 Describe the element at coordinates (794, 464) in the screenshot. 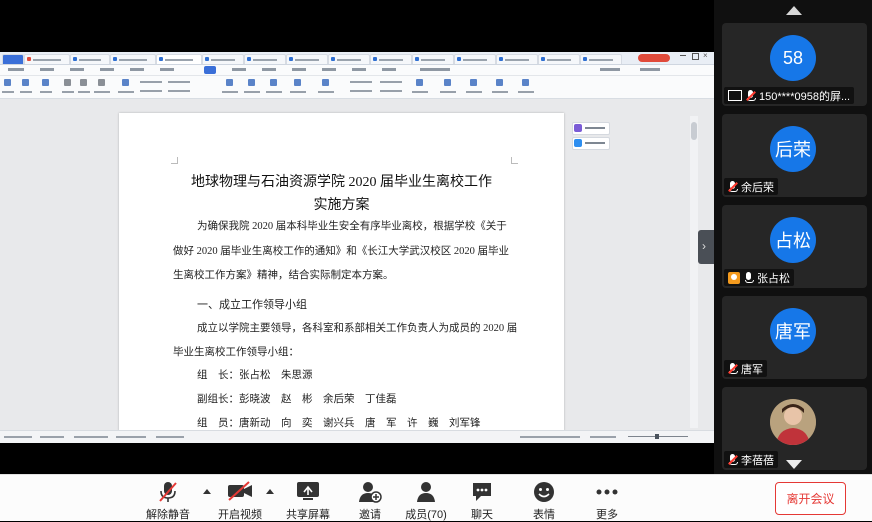

I see `scroll-down-icon` at that location.